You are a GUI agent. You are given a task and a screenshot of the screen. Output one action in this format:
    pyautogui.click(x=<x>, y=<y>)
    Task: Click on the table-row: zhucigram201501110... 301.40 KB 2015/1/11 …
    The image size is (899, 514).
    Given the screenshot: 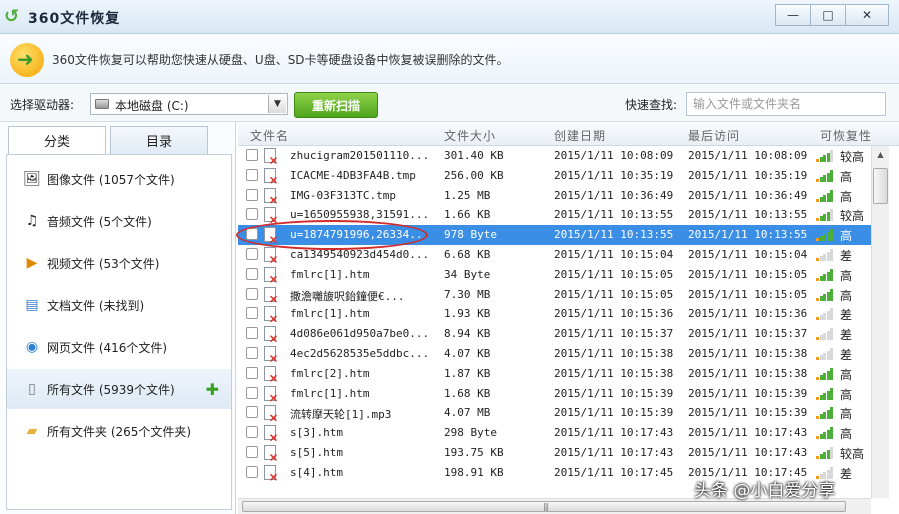 What is the action you would take?
    pyautogui.click(x=554, y=156)
    